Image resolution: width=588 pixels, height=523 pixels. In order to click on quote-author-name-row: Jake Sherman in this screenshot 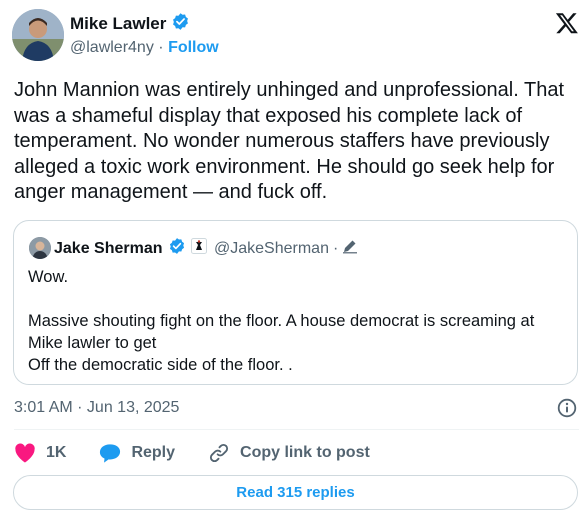, I will do `click(130, 248)`.